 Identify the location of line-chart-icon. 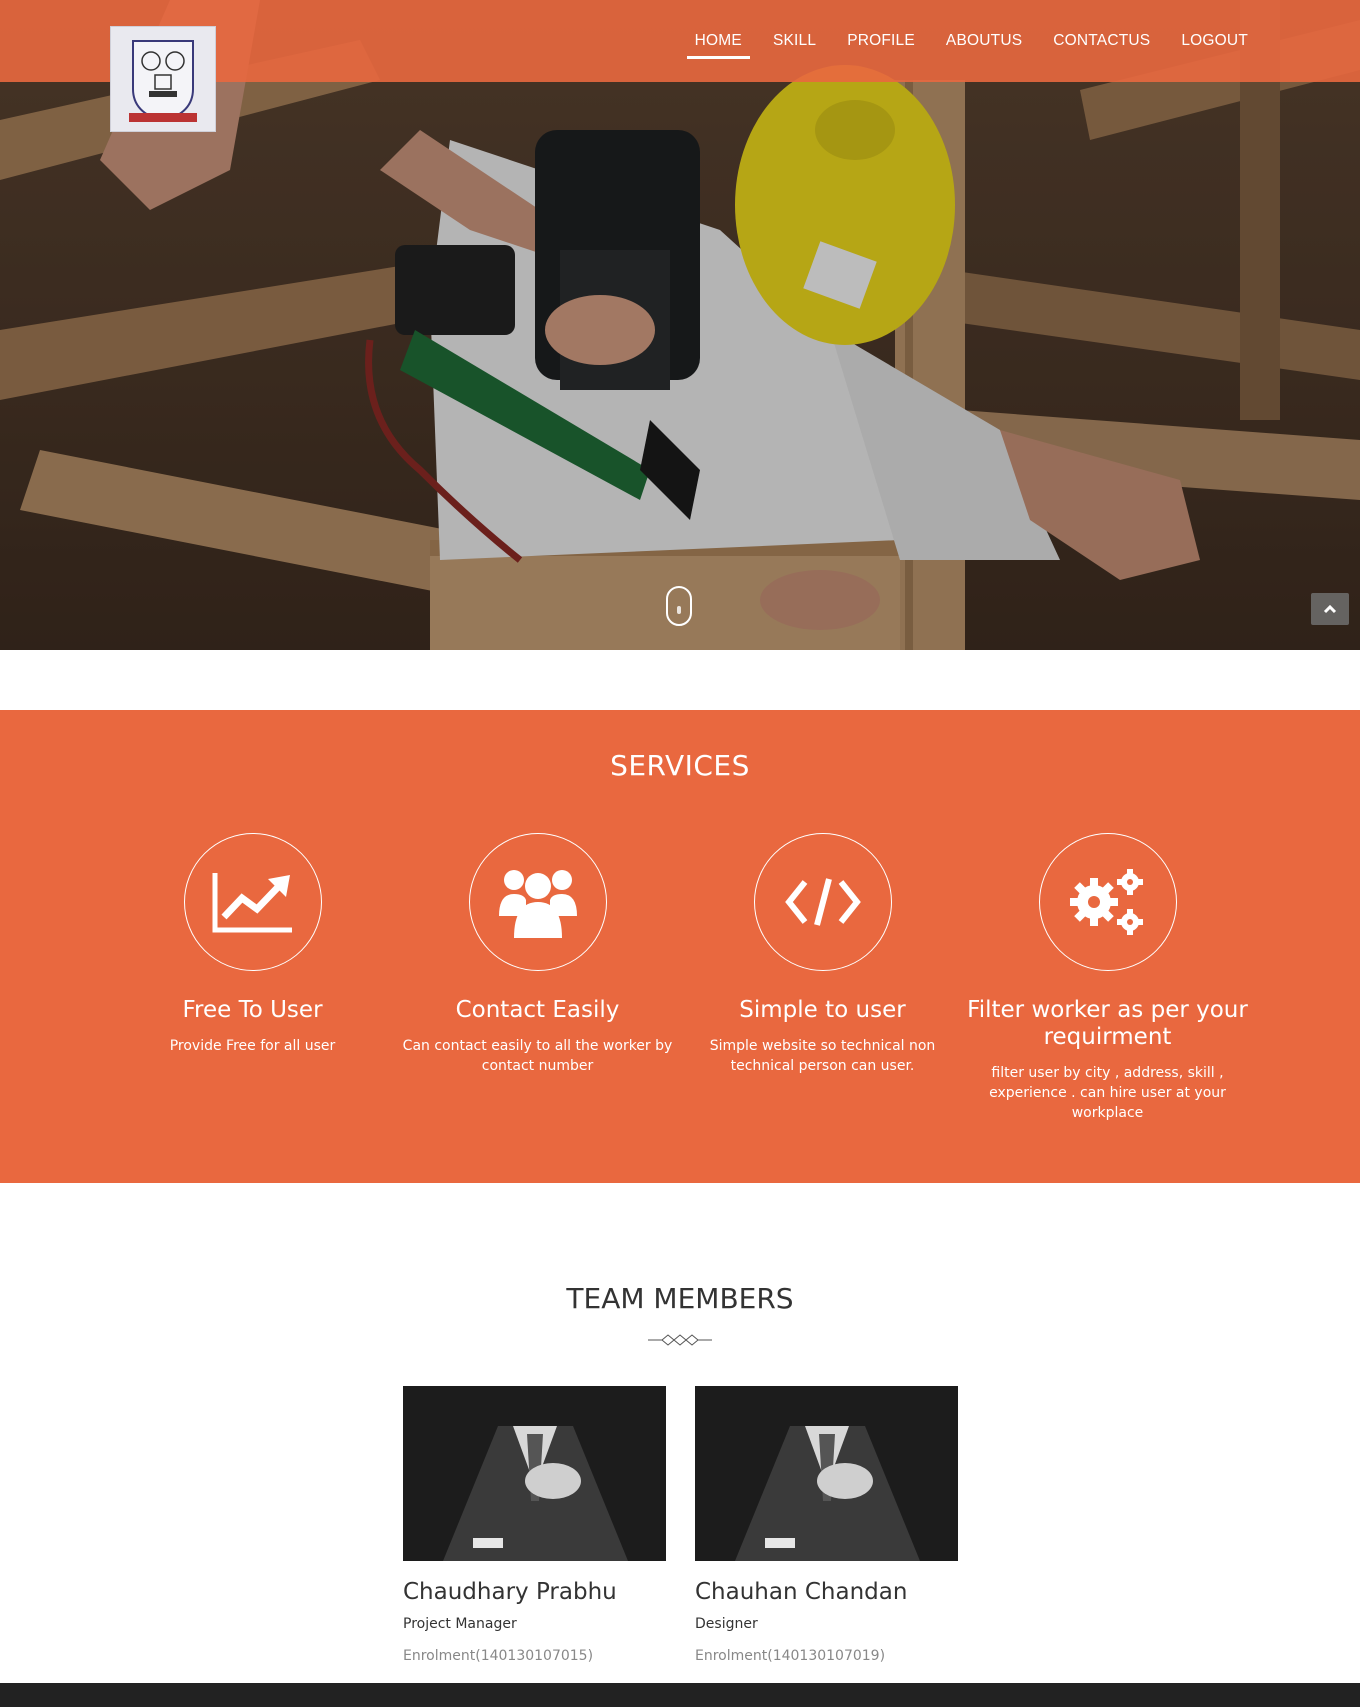
(252, 903).